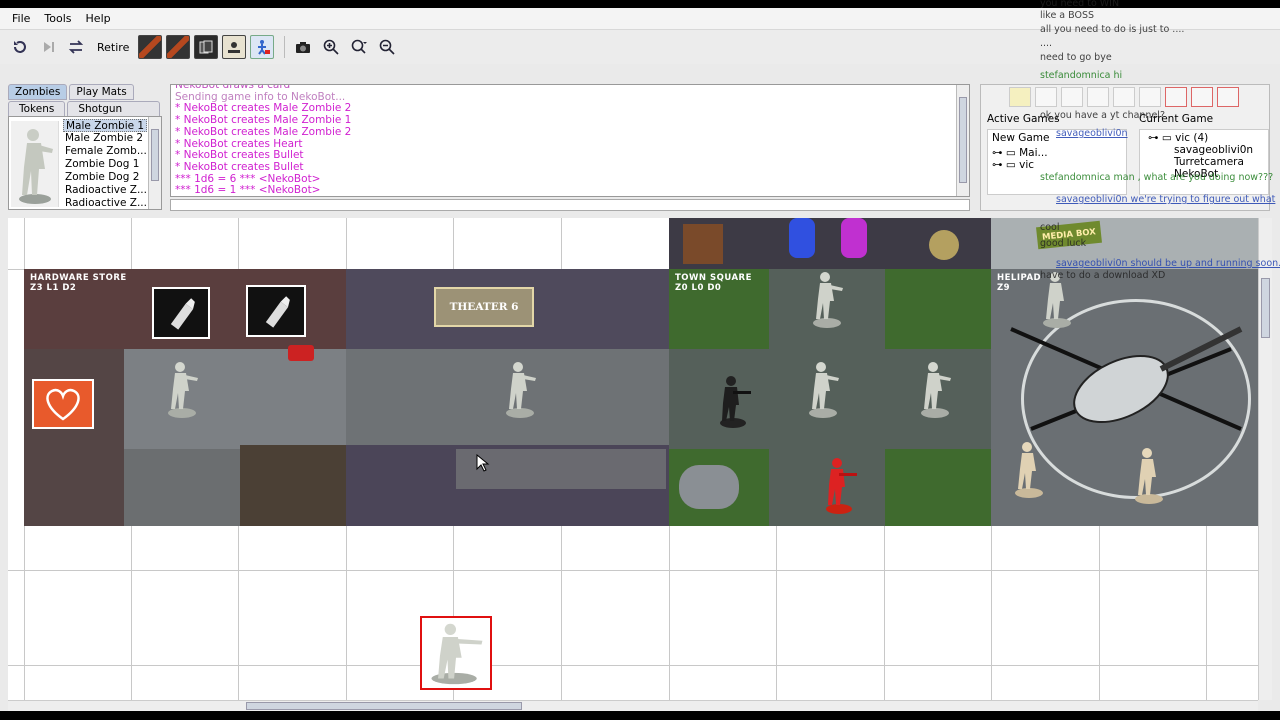 The width and height of the screenshot is (1280, 720). Describe the element at coordinates (1057, 138) in the screenshot. I see `new-game-label: New Game` at that location.